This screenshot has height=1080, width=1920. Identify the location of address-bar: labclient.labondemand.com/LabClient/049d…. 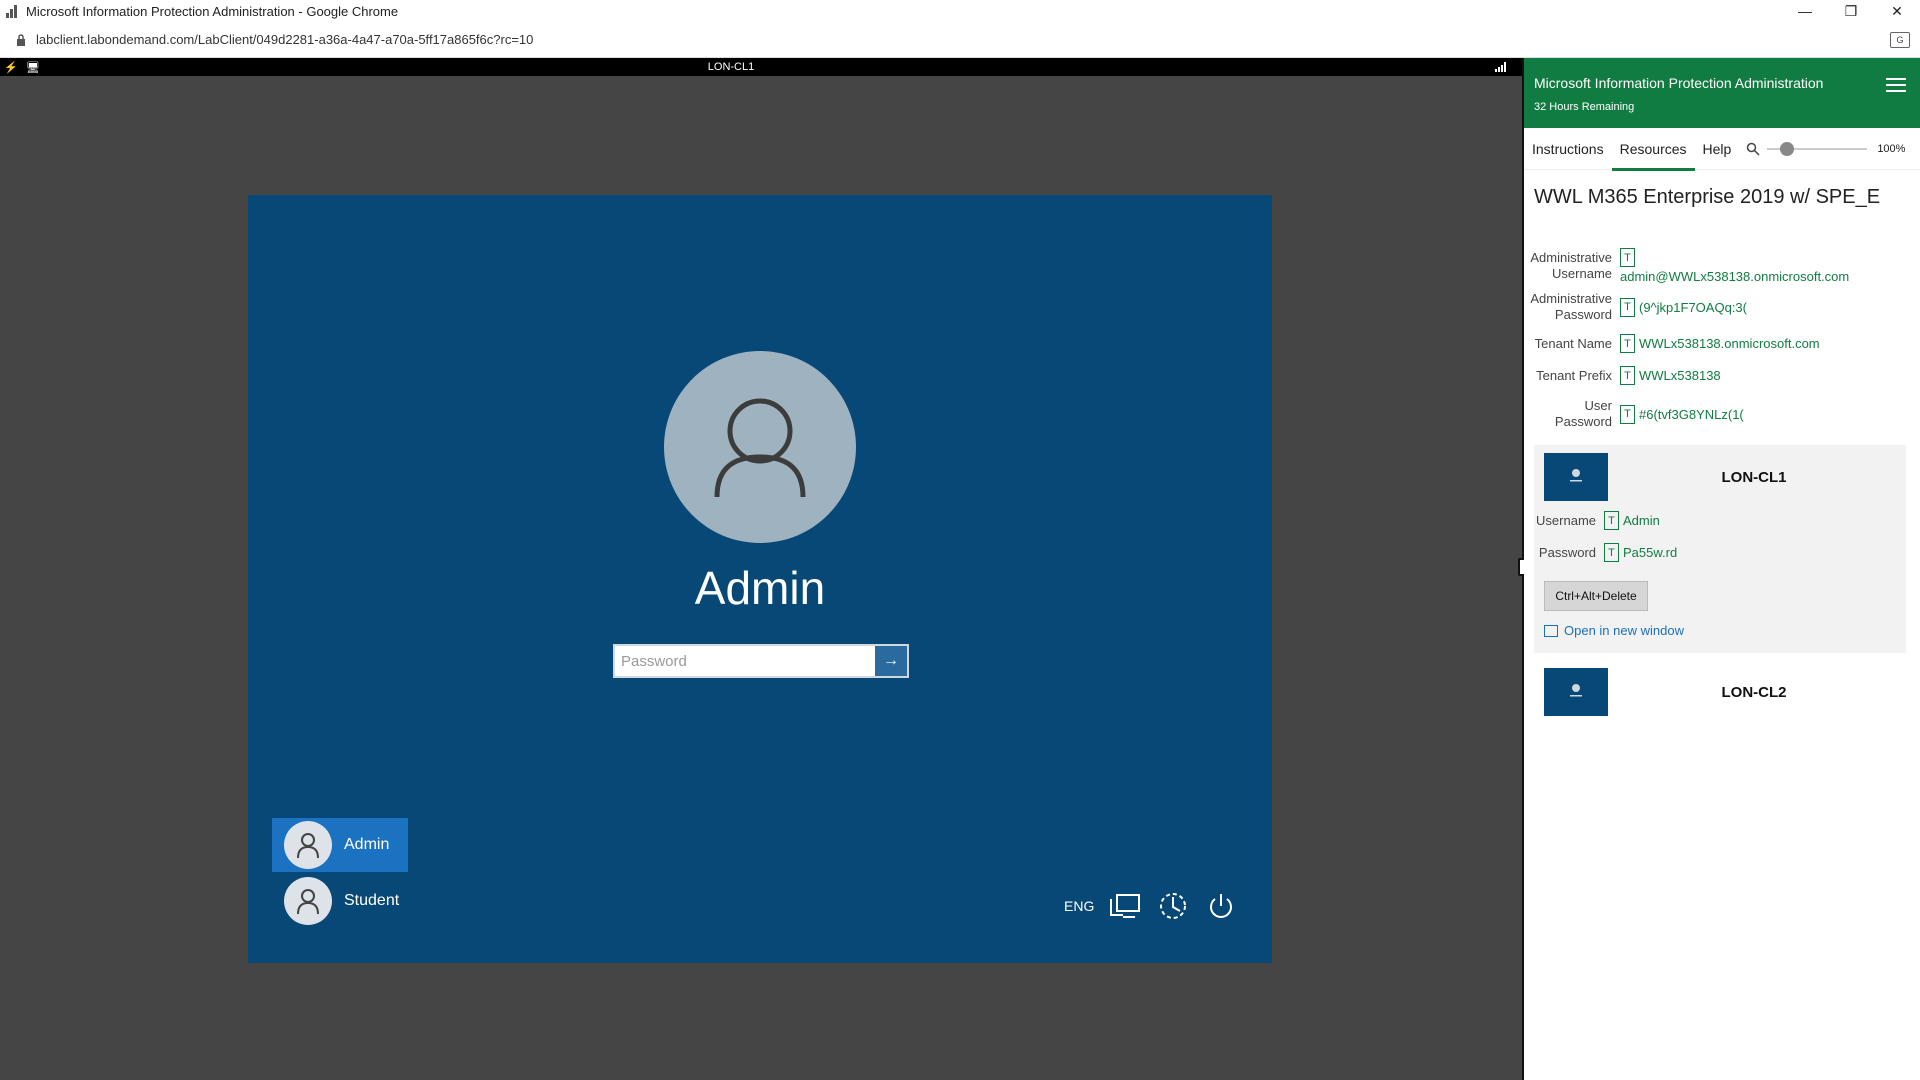
(960, 40).